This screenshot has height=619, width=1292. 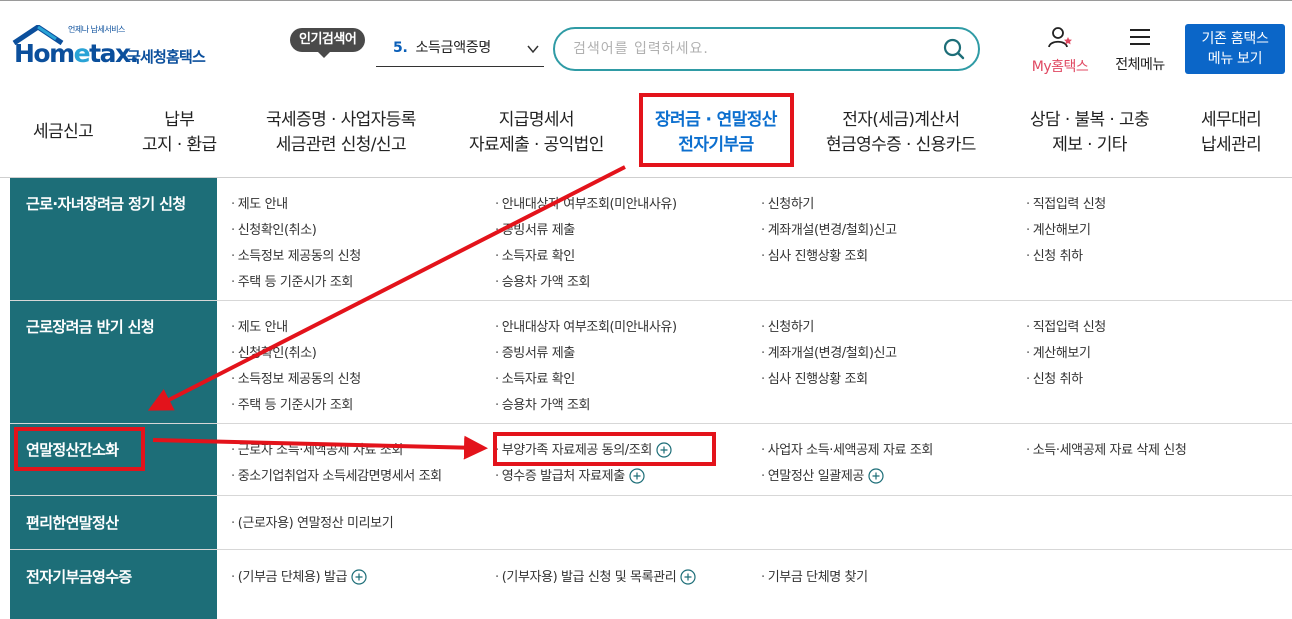 What do you see at coordinates (106, 204) in the screenshot?
I see `section-title: 근로·자녀장려금 정기 신청` at bounding box center [106, 204].